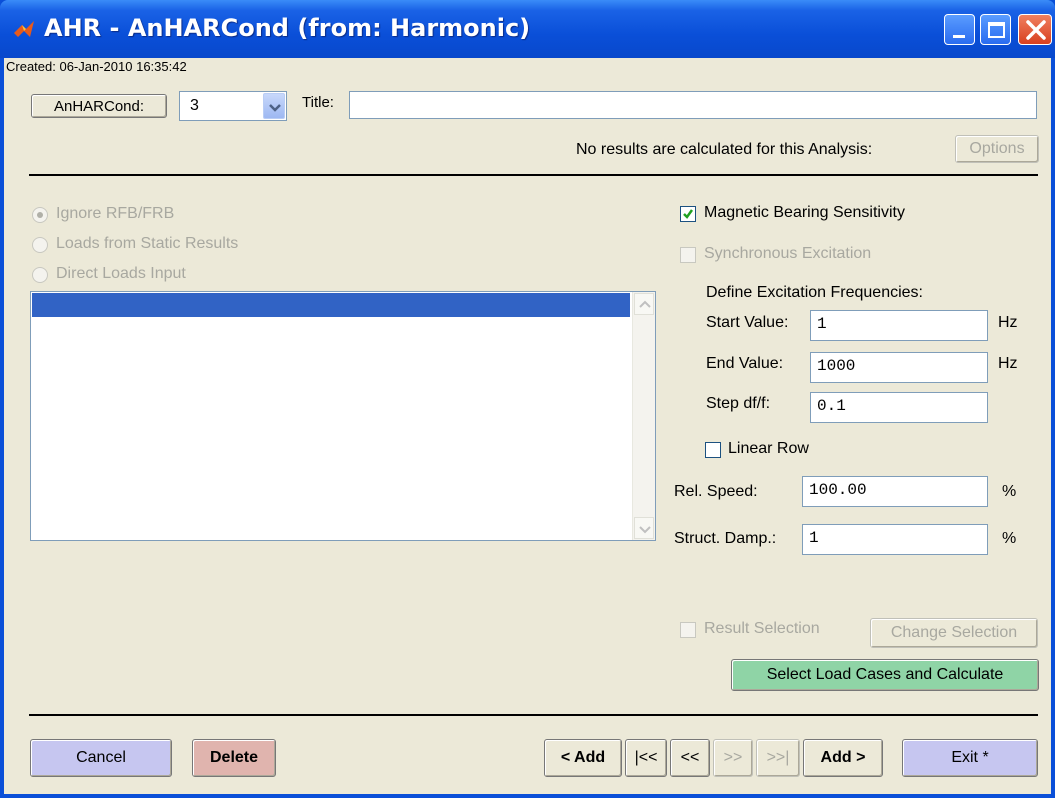 This screenshot has width=1055, height=798. Describe the element at coordinates (1009, 538) in the screenshot. I see `struct-damp-unit: %` at that location.